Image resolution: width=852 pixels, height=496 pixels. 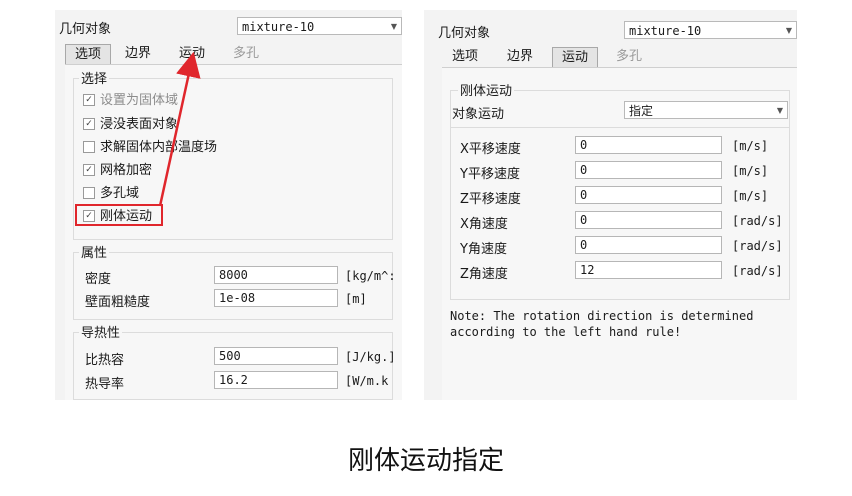 I want to click on wall-roughness-label: 壁面粗糙度, so click(x=118, y=302).